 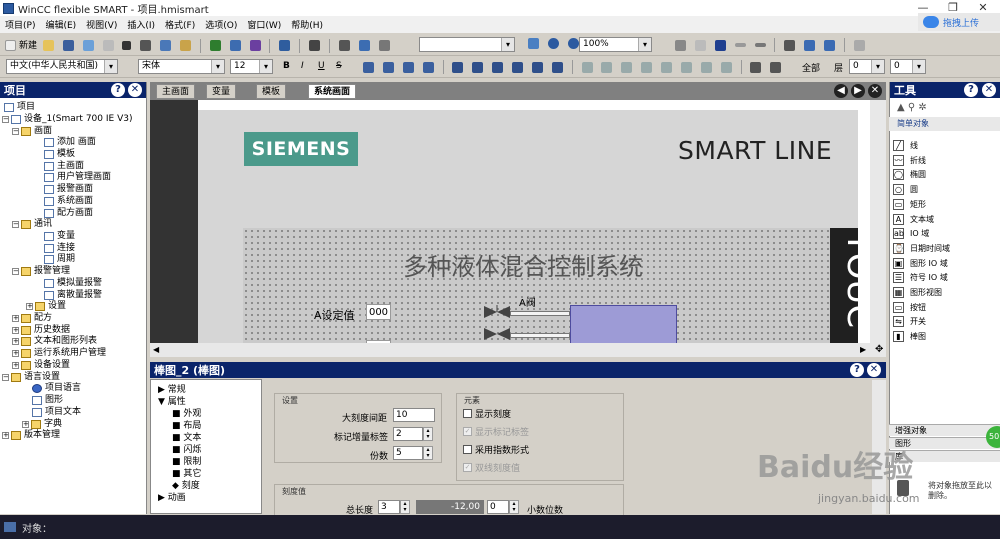 I want to click on tool-item: A 文本域, so click(x=913, y=219).